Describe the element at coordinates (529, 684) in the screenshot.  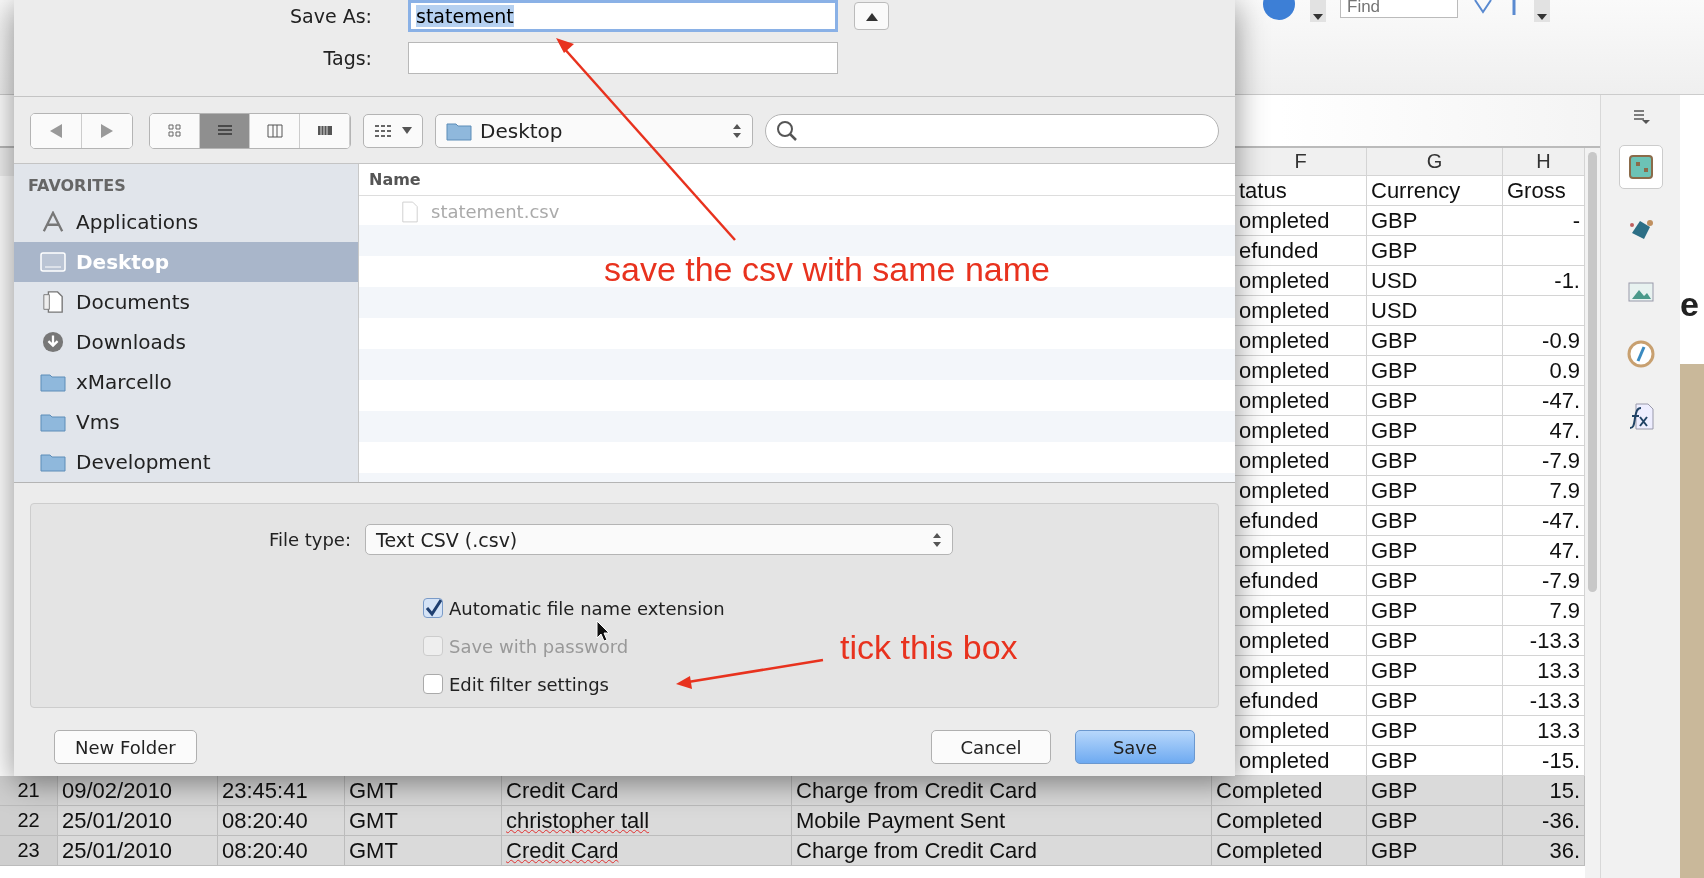
I see `checkbox-label: Edit filter settings` at that location.